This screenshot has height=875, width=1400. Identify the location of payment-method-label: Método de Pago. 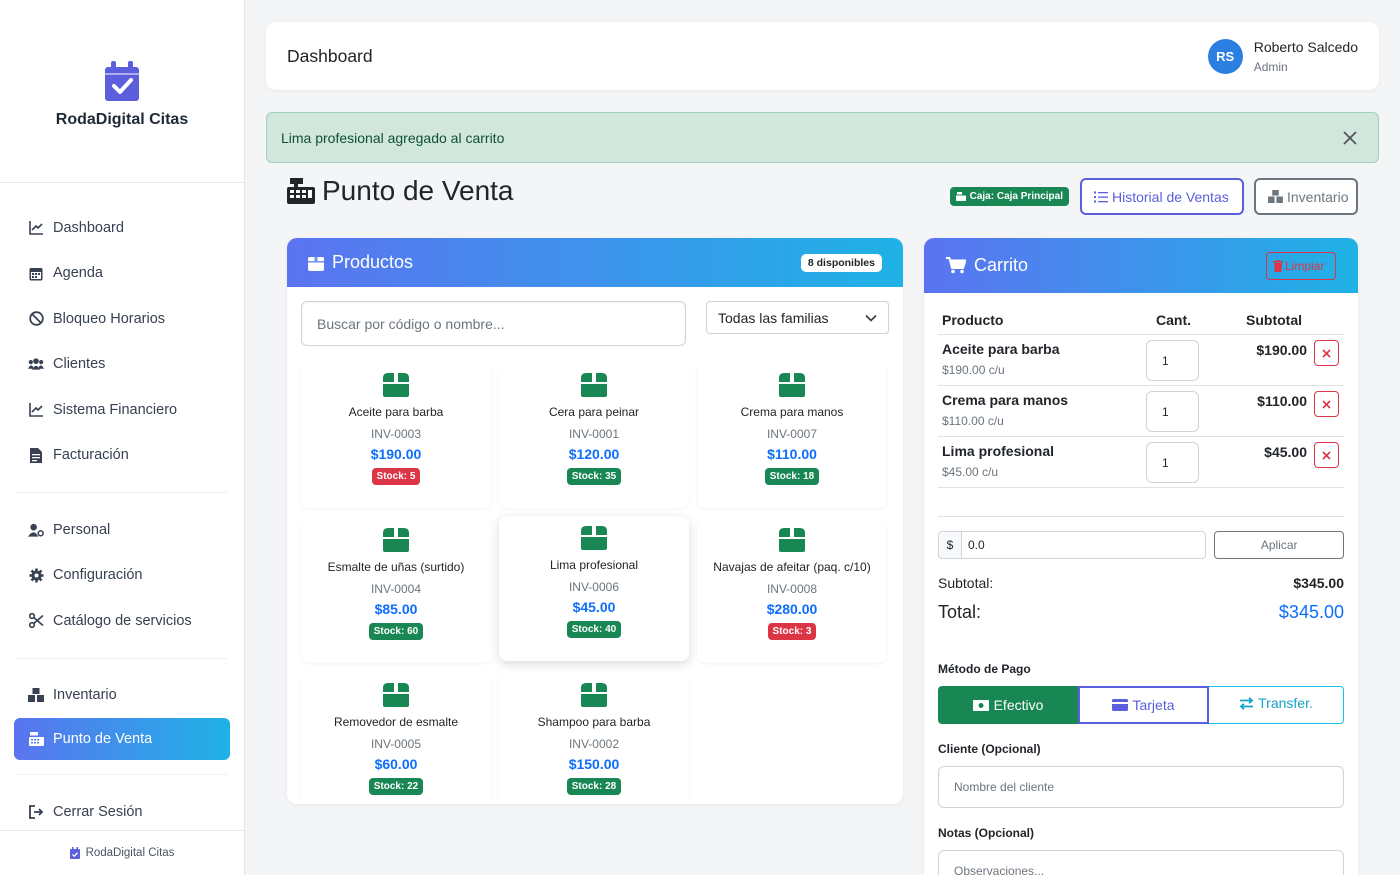
(984, 669).